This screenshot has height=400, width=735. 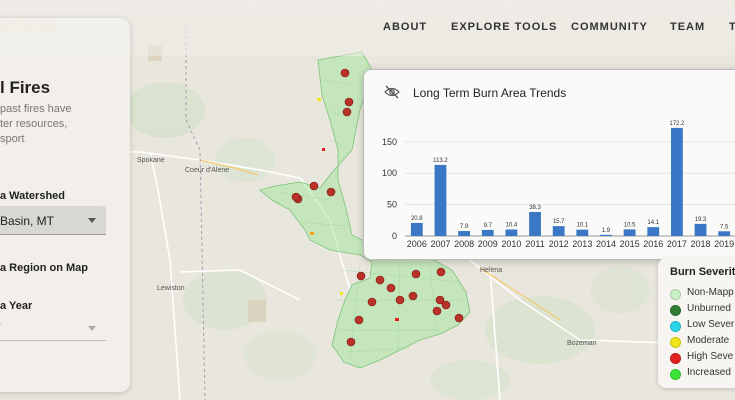 I want to click on nav-about: ABOUT, so click(x=405, y=27).